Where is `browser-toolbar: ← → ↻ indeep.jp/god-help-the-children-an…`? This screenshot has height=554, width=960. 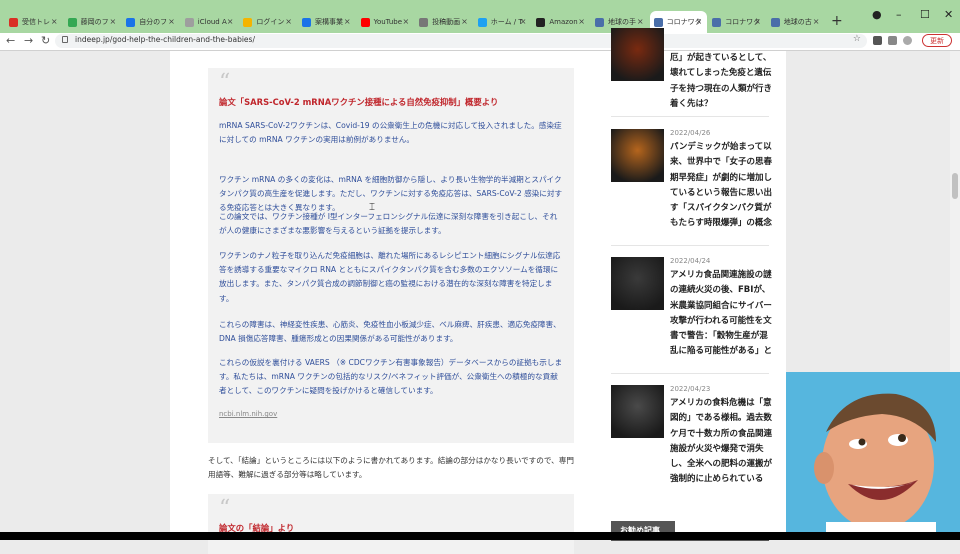
browser-toolbar: ← → ↻ indeep.jp/god-help-the-children-an… is located at coordinates (480, 42).